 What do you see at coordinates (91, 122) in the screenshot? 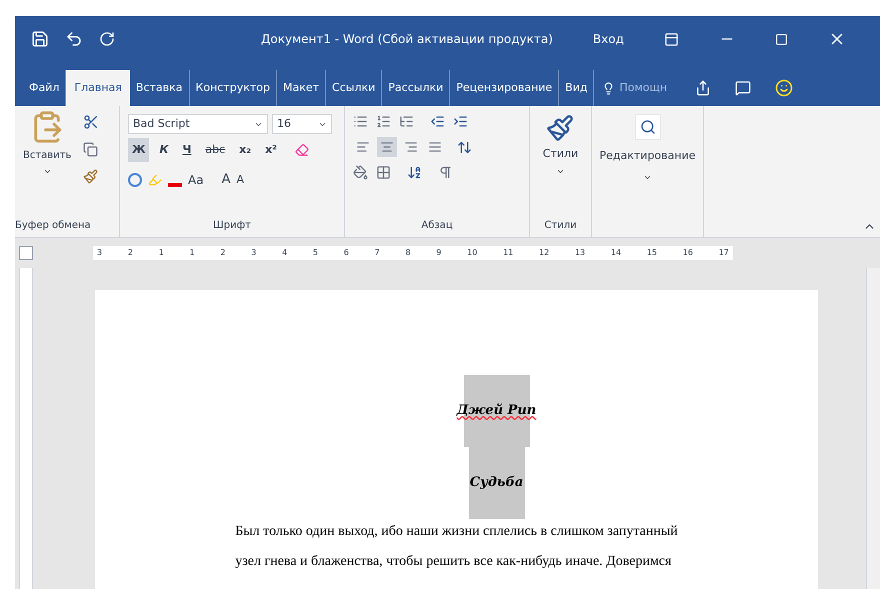
I see `scissors-icon` at bounding box center [91, 122].